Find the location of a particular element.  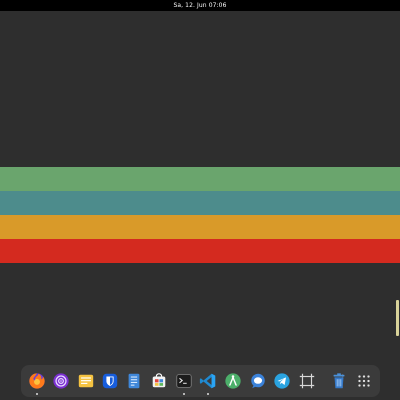

dock-app-file-manager is located at coordinates (134, 381).